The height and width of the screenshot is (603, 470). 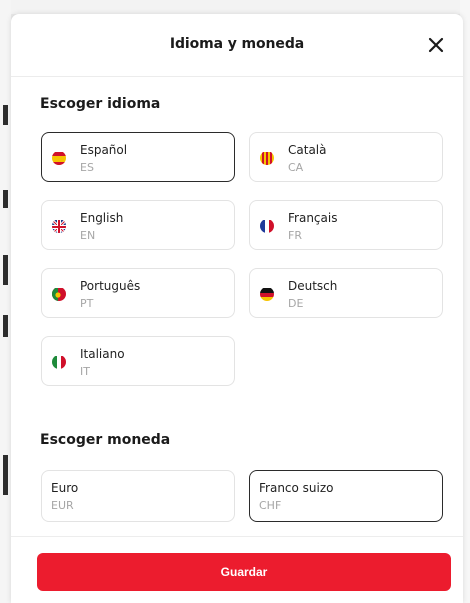 I want to click on language-option-pt: Português PT, so click(x=138, y=293).